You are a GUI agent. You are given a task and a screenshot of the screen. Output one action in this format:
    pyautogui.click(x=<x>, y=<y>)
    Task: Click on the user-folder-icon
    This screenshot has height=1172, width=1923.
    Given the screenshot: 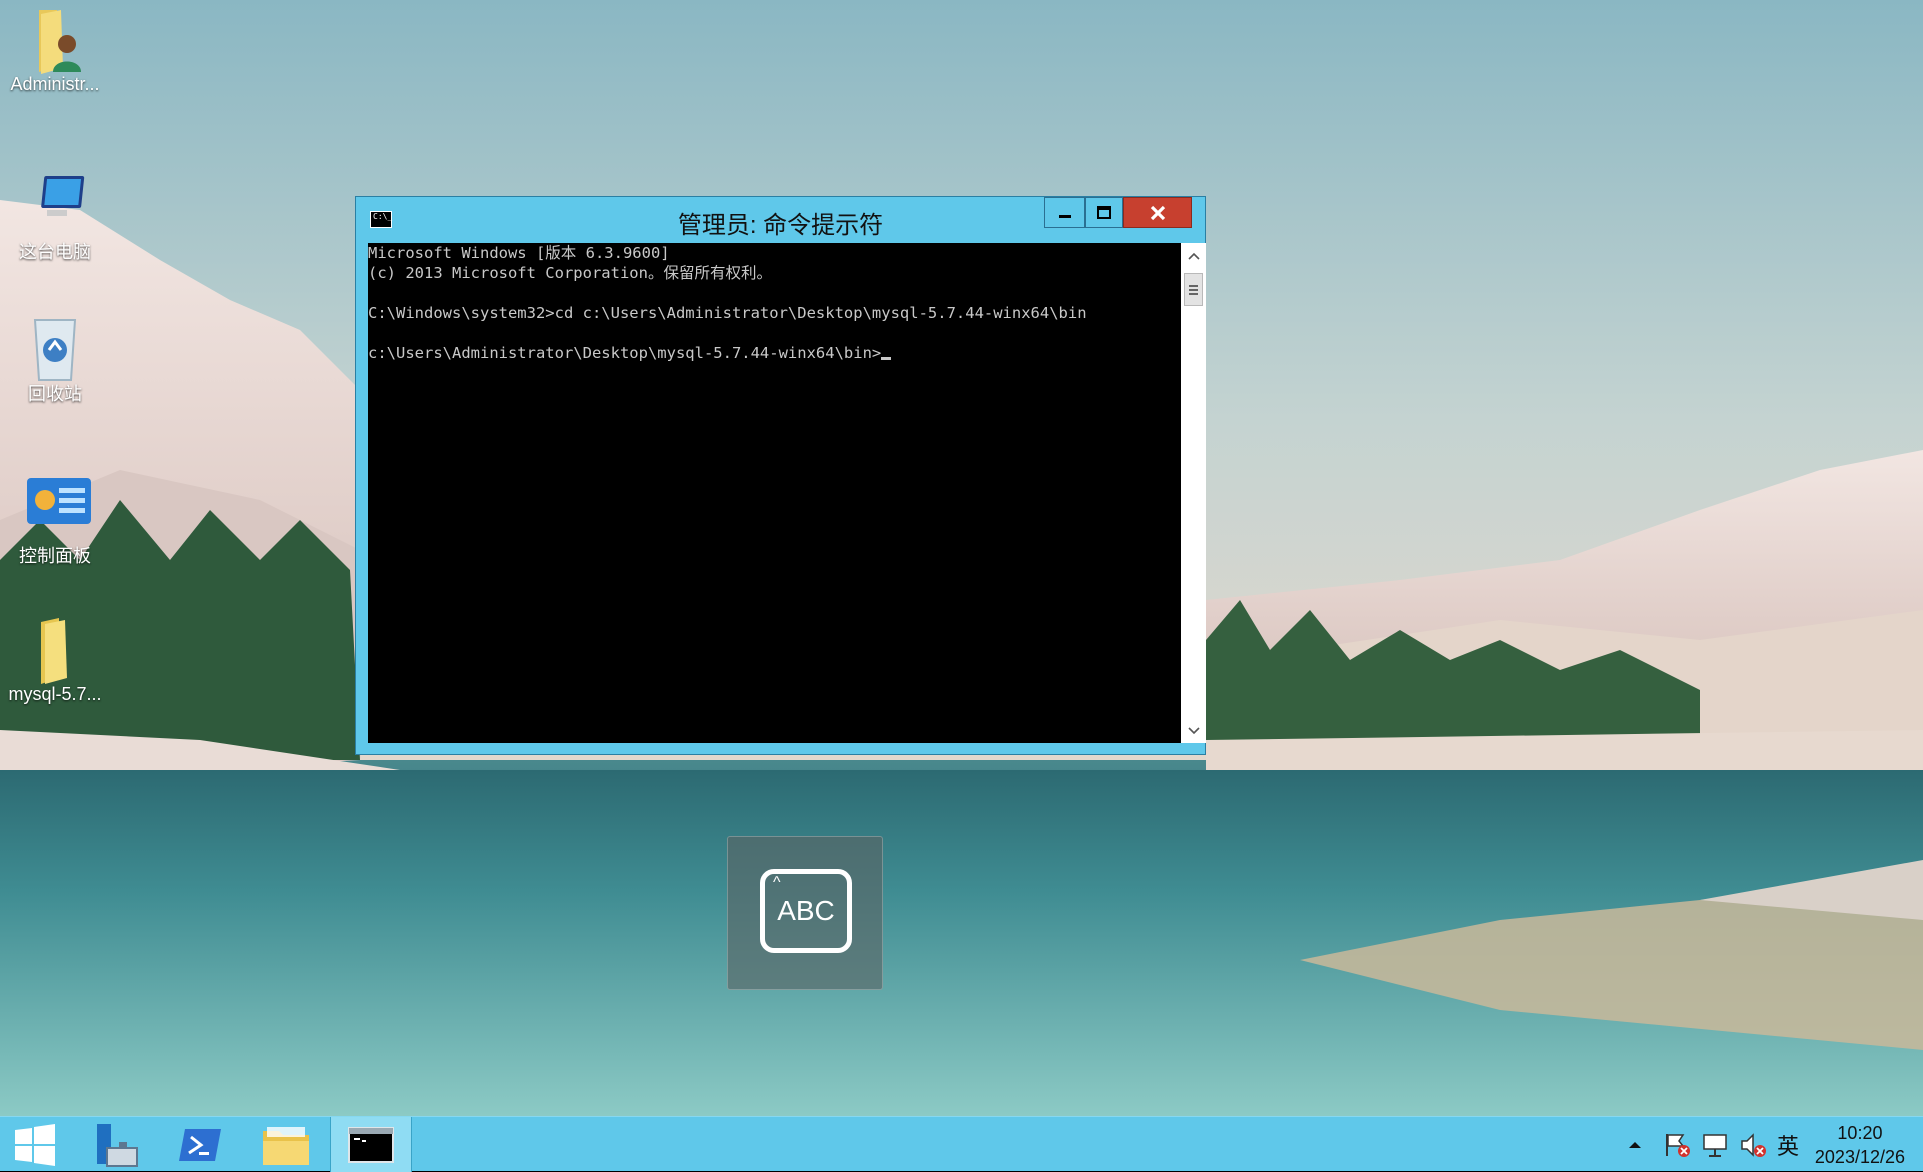 What is the action you would take?
    pyautogui.click(x=55, y=40)
    